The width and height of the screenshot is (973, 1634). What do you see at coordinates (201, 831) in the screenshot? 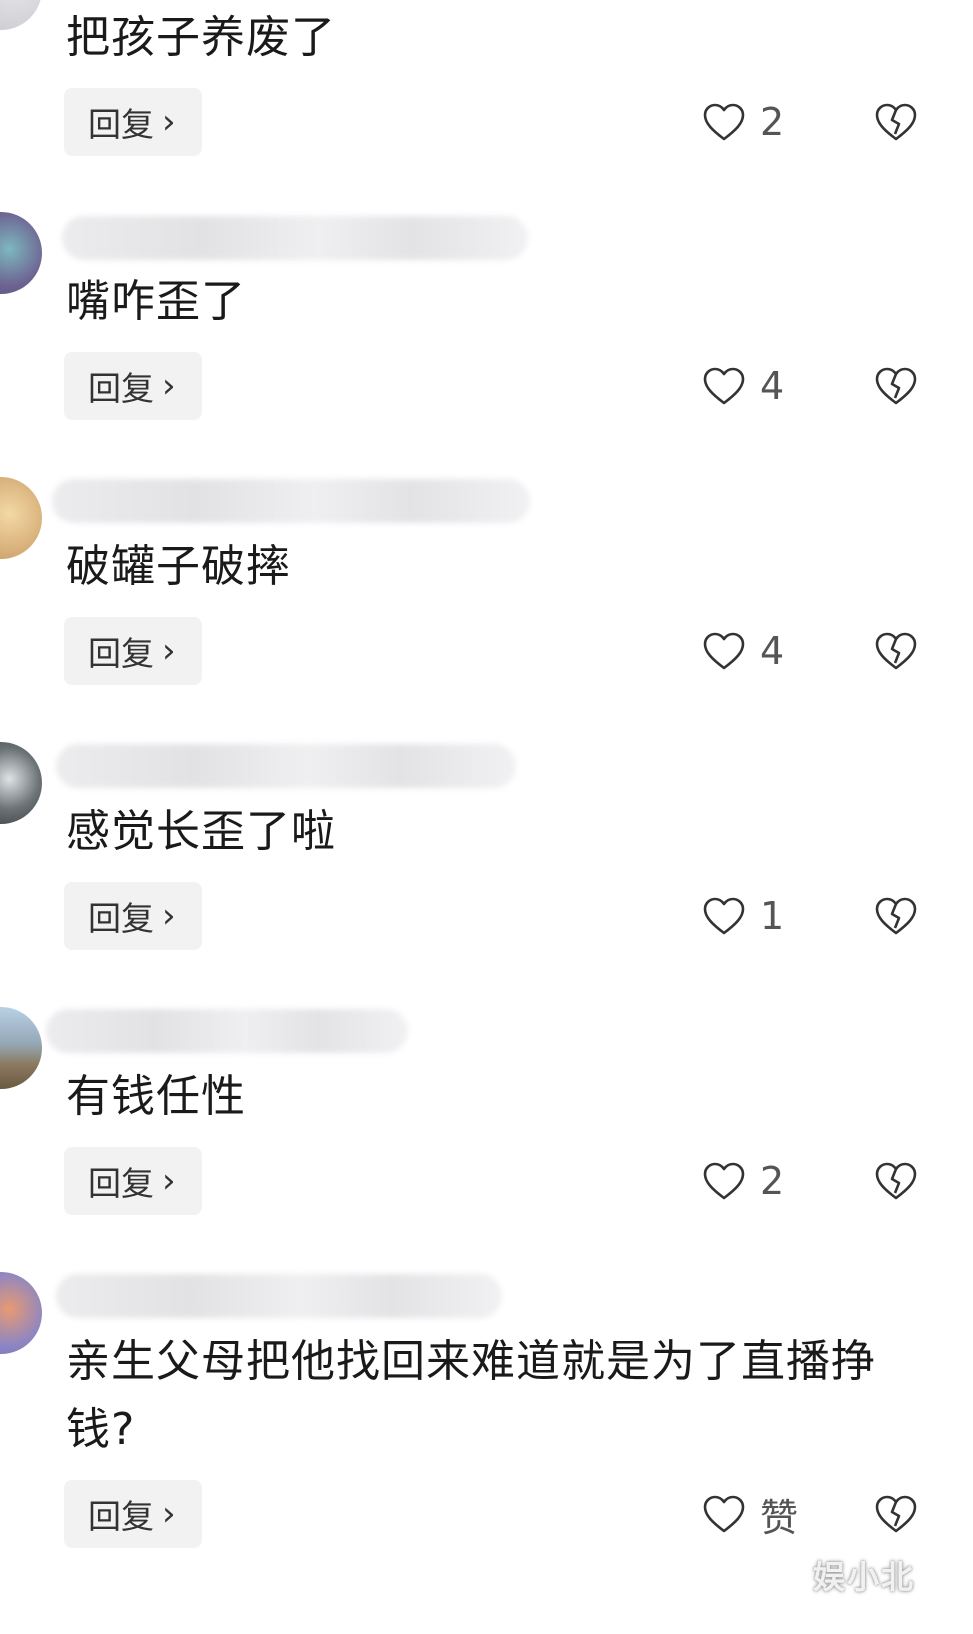
I see `comment-text: 感觉长歪了啦` at bounding box center [201, 831].